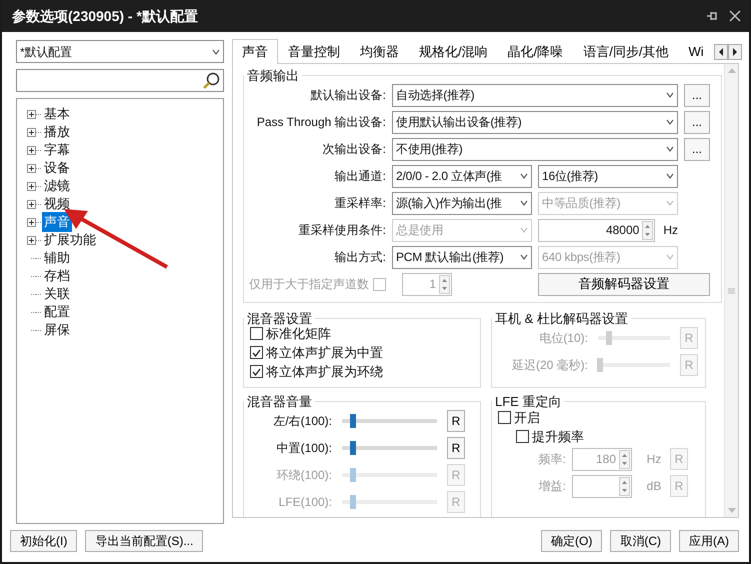 Image resolution: width=751 pixels, height=564 pixels. I want to click on tree-item: 屏保, so click(57, 330).